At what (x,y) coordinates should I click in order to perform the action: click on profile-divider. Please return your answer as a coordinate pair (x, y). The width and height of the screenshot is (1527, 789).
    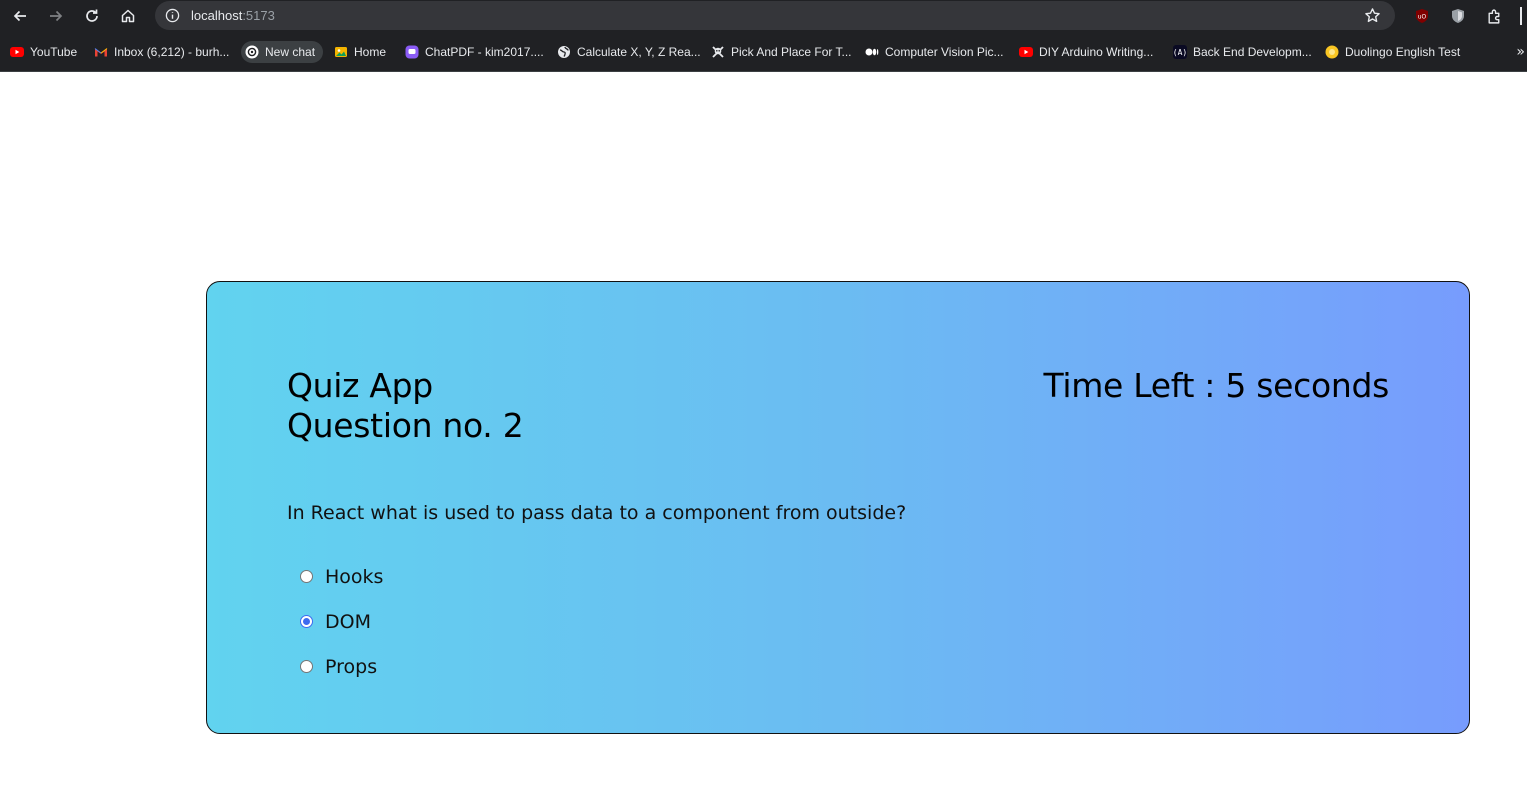
    Looking at the image, I should click on (1521, 16).